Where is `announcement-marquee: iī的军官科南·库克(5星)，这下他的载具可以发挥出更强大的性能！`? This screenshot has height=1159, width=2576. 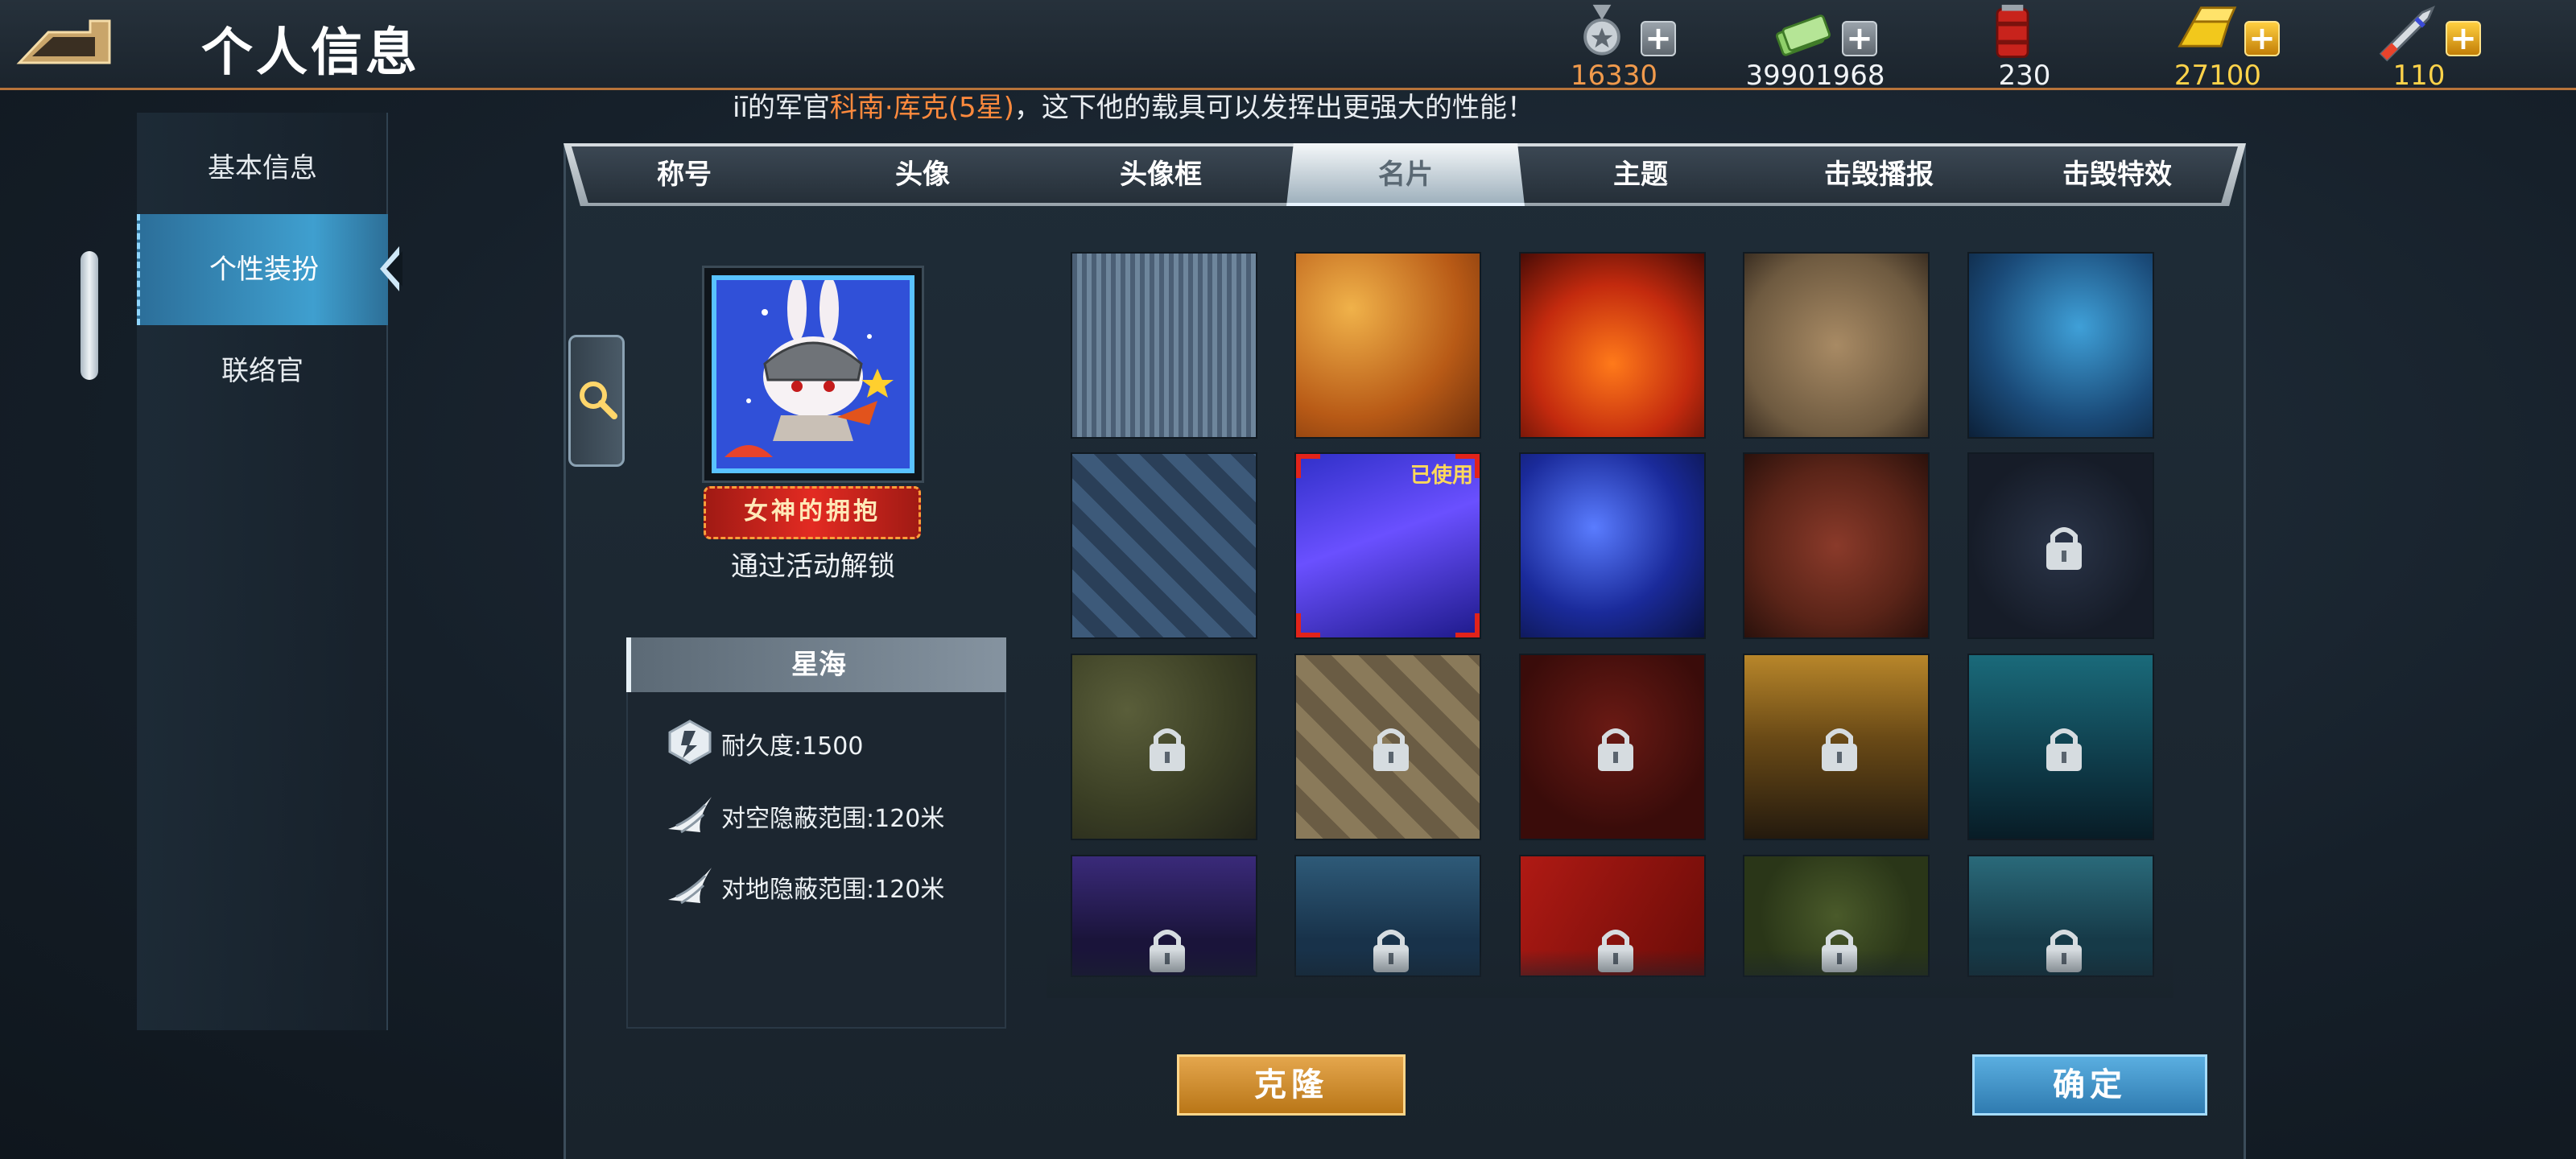
announcement-marquee: iī的军官科南·库克(5星)，这下他的载具可以发挥出更强大的性能！ is located at coordinates (1133, 105).